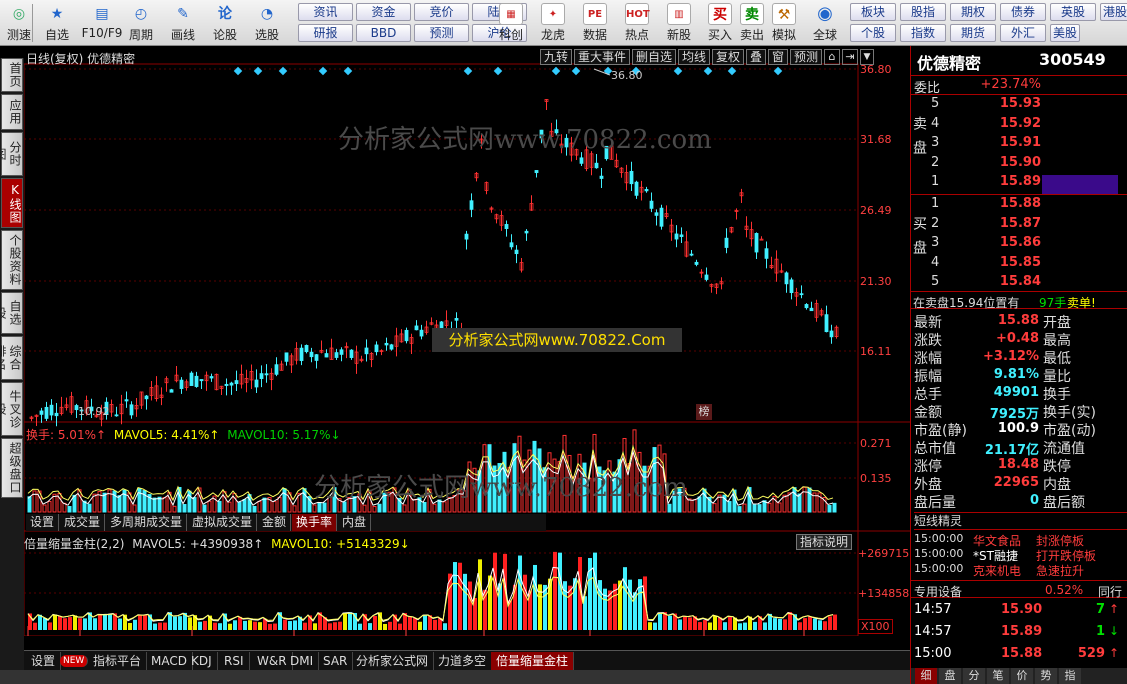 This screenshot has width=1127, height=684. What do you see at coordinates (679, 23) in the screenshot?
I see `mid-4-button: ▥ 新股` at bounding box center [679, 23].